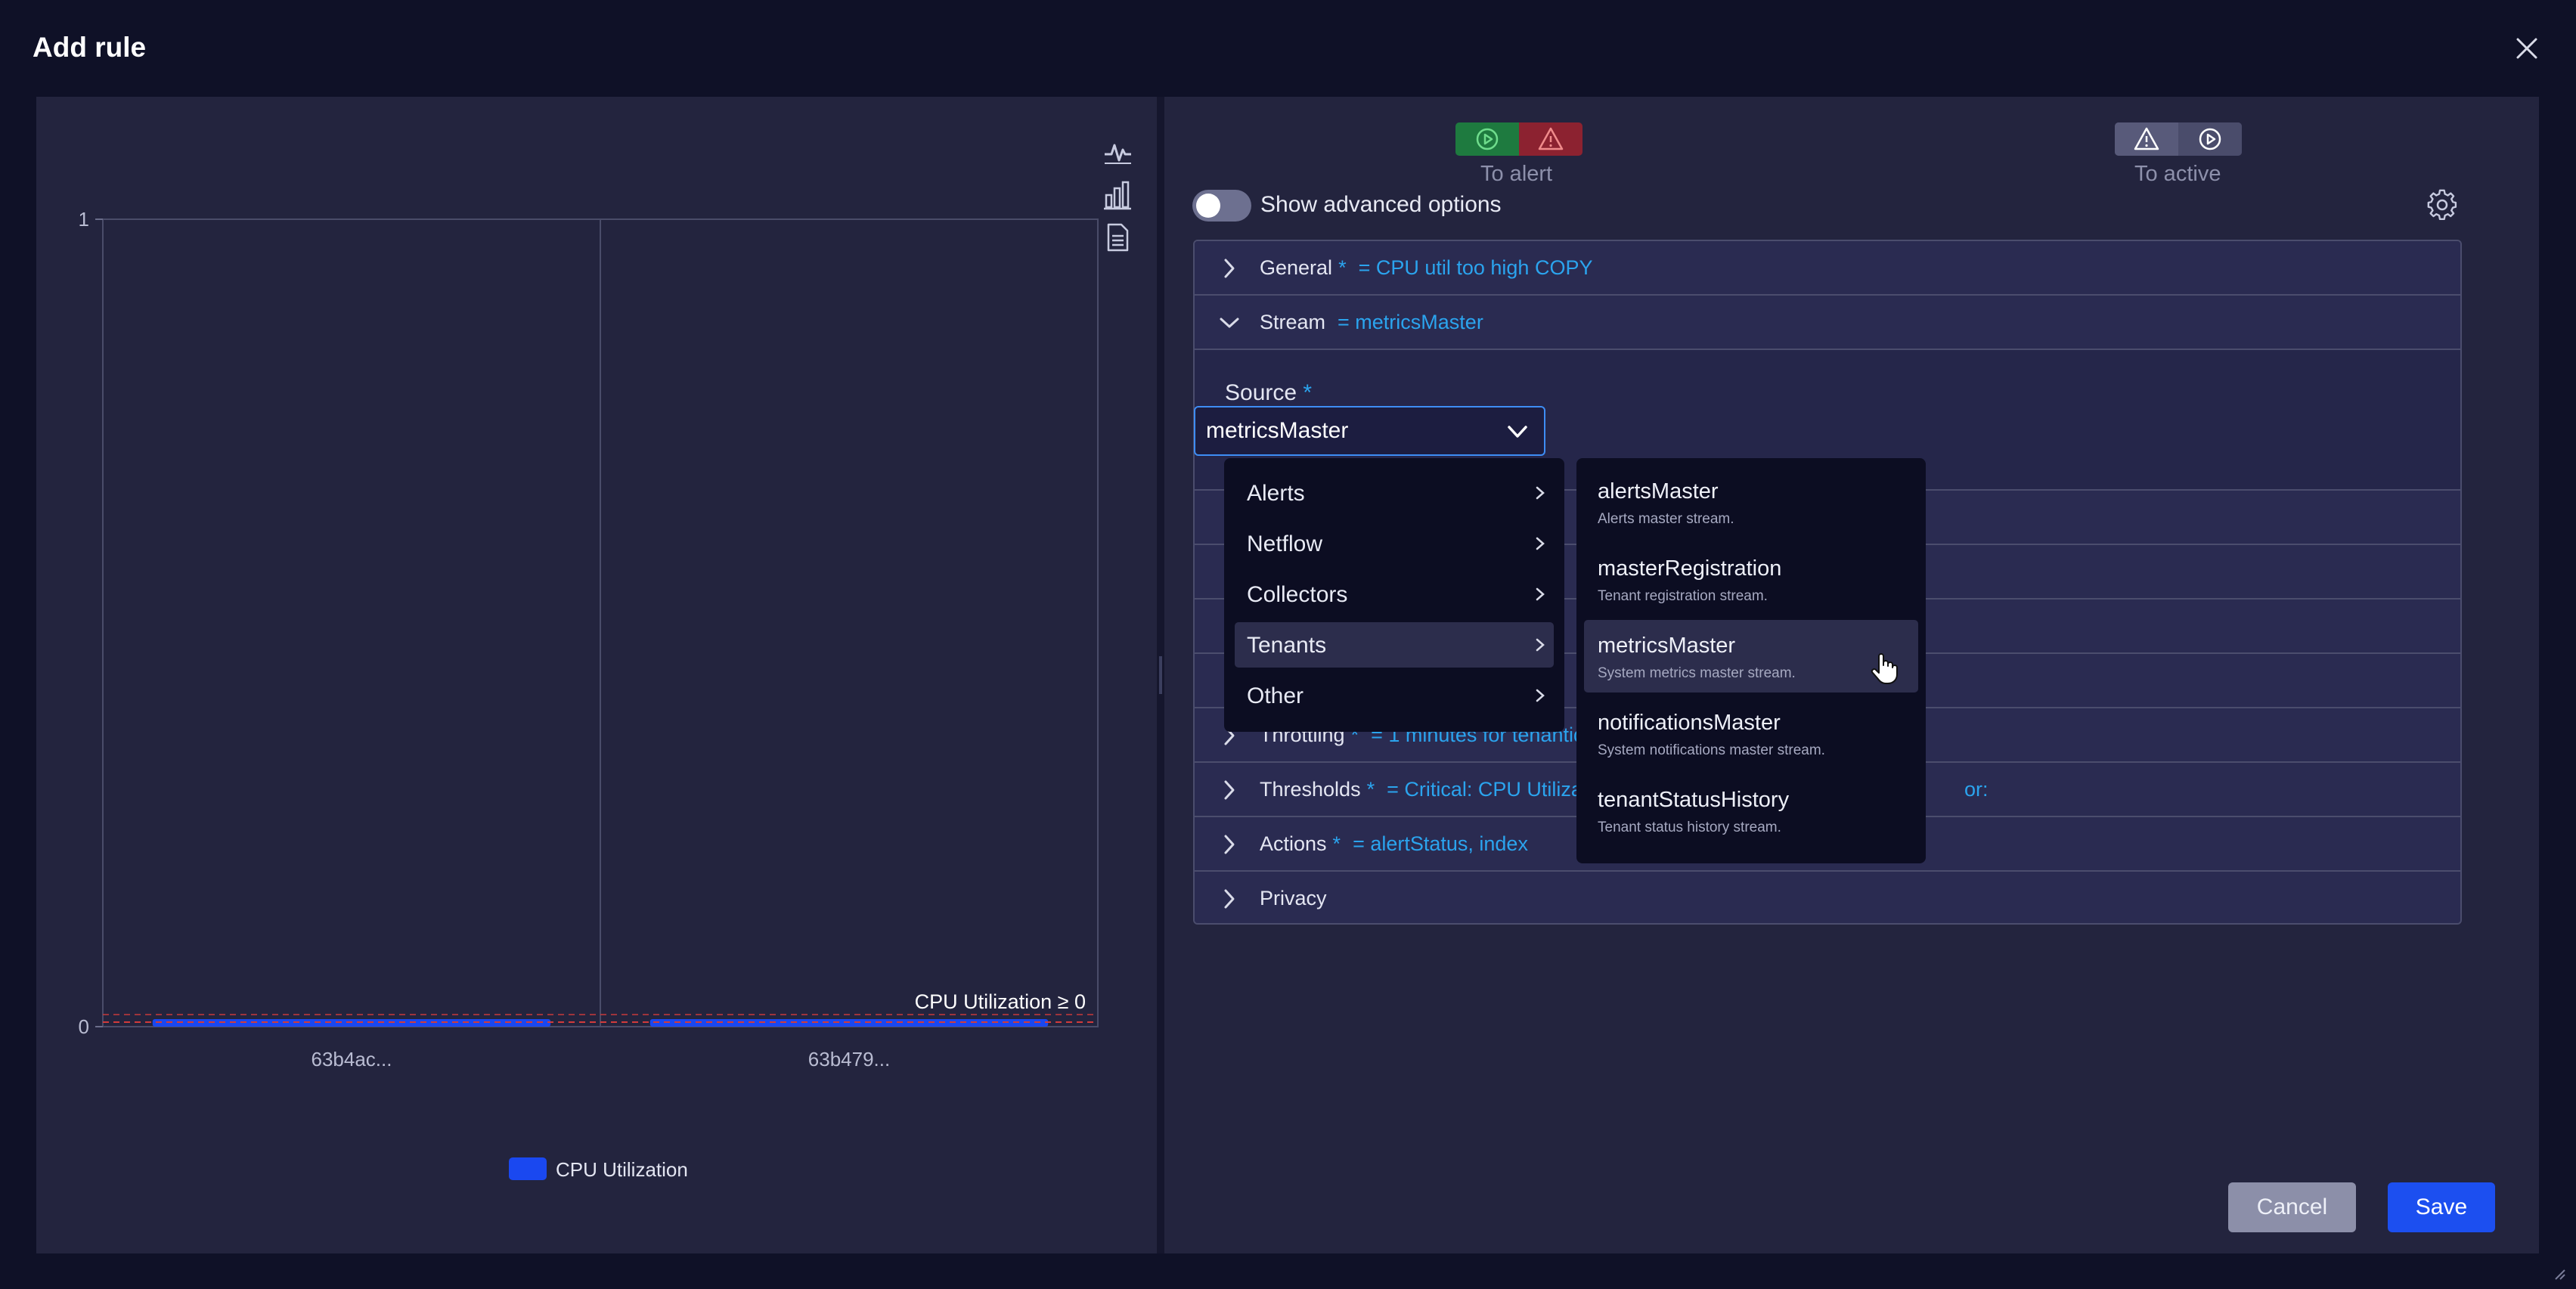 Image resolution: width=2576 pixels, height=1289 pixels. Describe the element at coordinates (1410, 322) in the screenshot. I see `section-stream-value: = metricsMaster` at that location.